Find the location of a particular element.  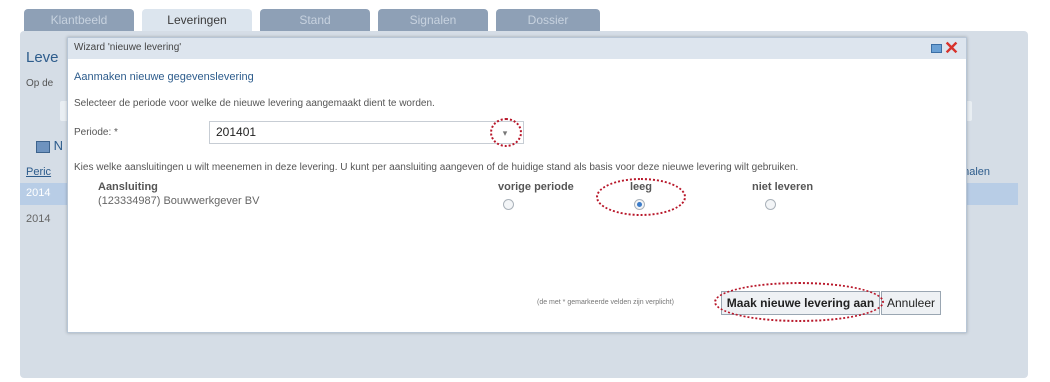

column-header-niet-leveren: niet leveren is located at coordinates (783, 187).